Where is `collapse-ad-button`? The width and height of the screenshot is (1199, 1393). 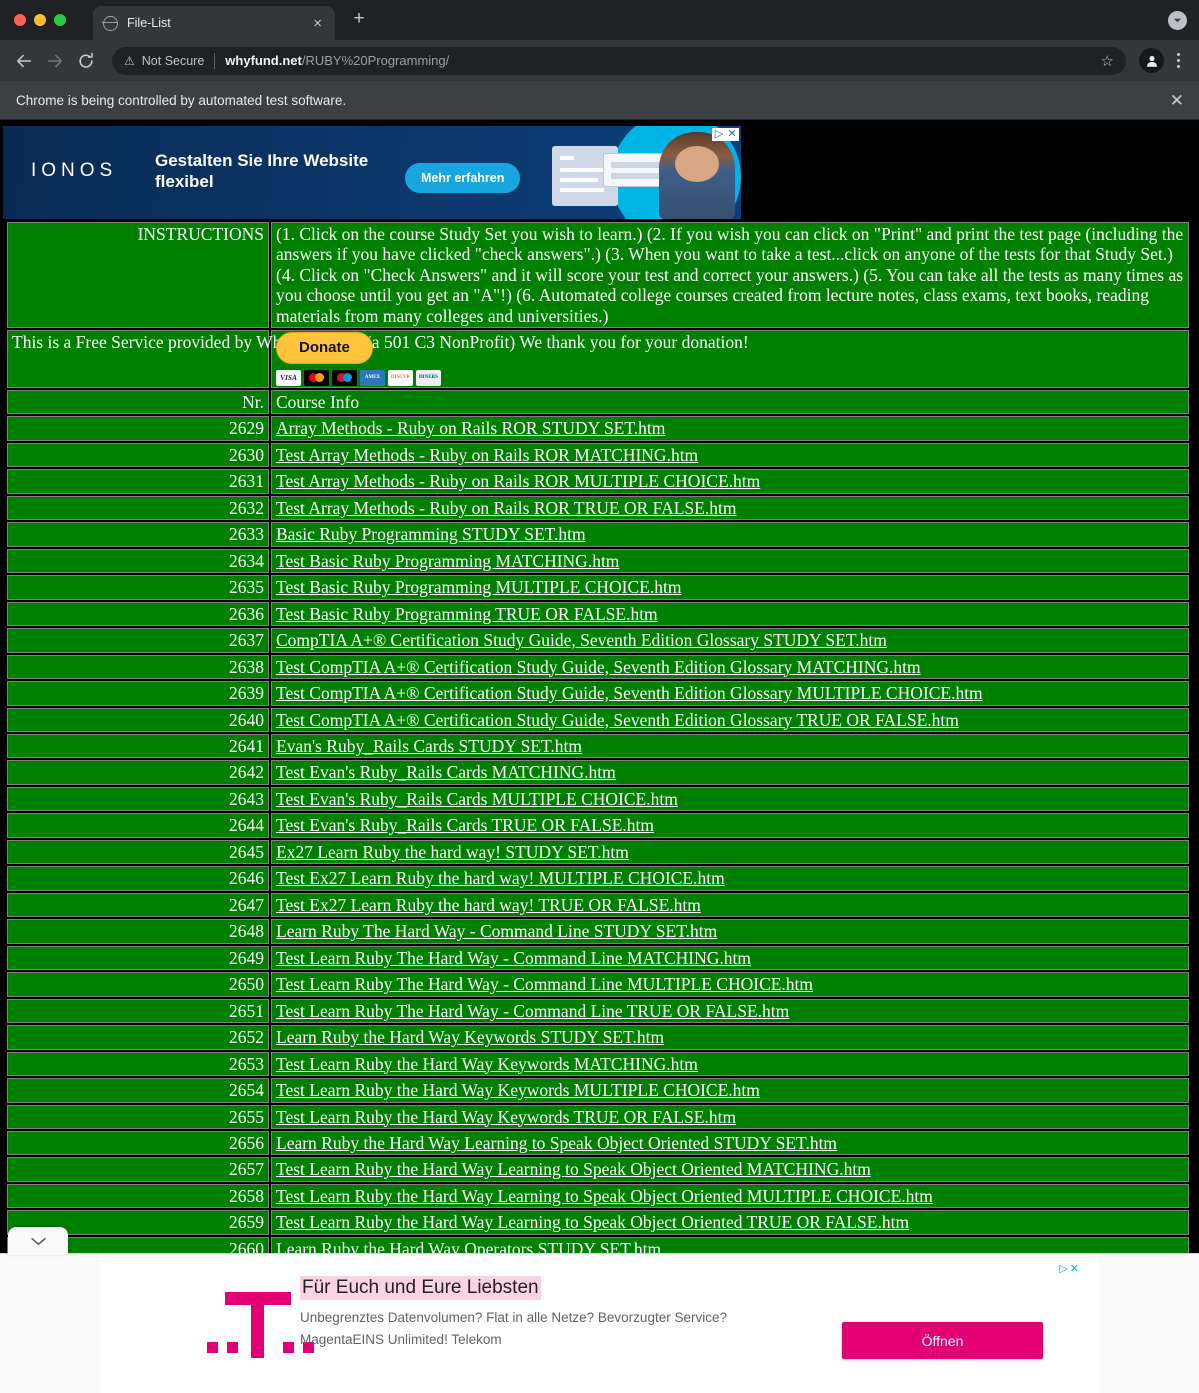 collapse-ad-button is located at coordinates (38, 1241).